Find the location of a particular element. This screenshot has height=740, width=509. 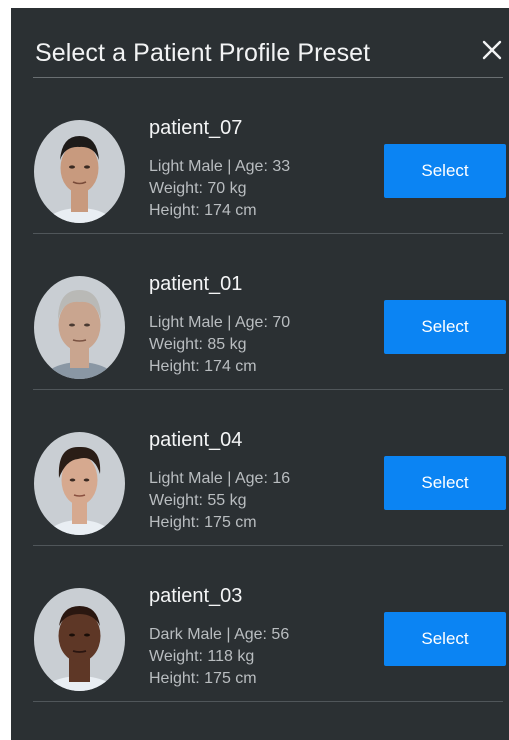

dialog-title: Select a Patient Profile Preset is located at coordinates (203, 53).